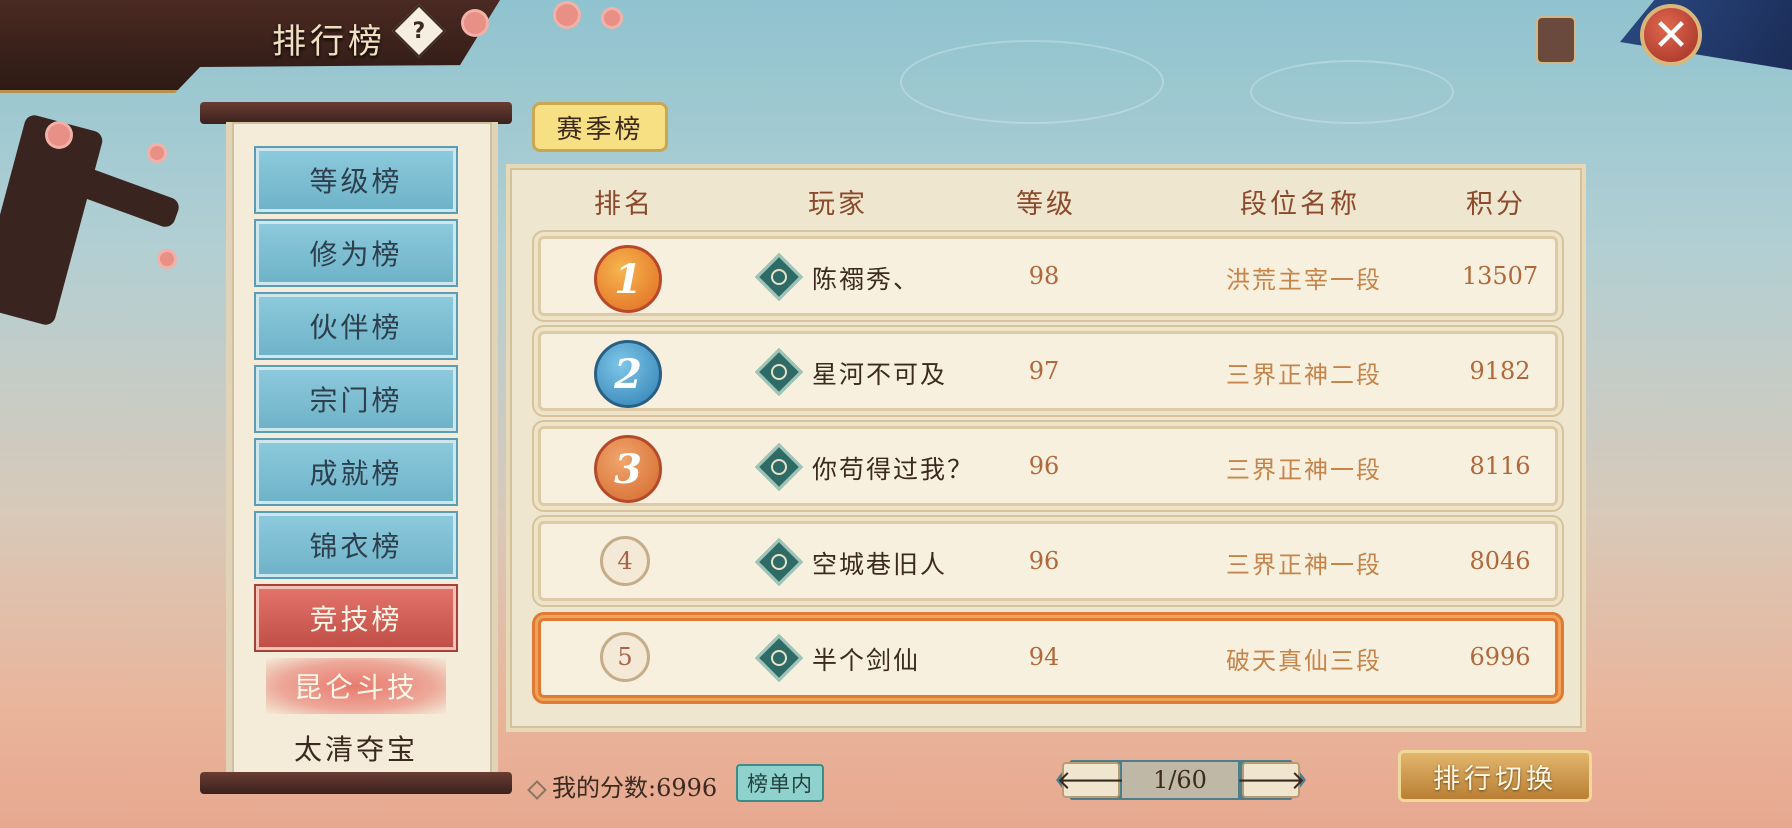 This screenshot has width=1792, height=828. Describe the element at coordinates (866, 659) in the screenshot. I see `player-name: 半个剑仙` at that location.